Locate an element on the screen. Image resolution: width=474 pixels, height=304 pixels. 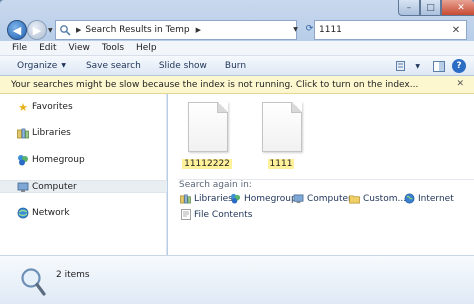
search-folder-icon is located at coordinates (65, 30).